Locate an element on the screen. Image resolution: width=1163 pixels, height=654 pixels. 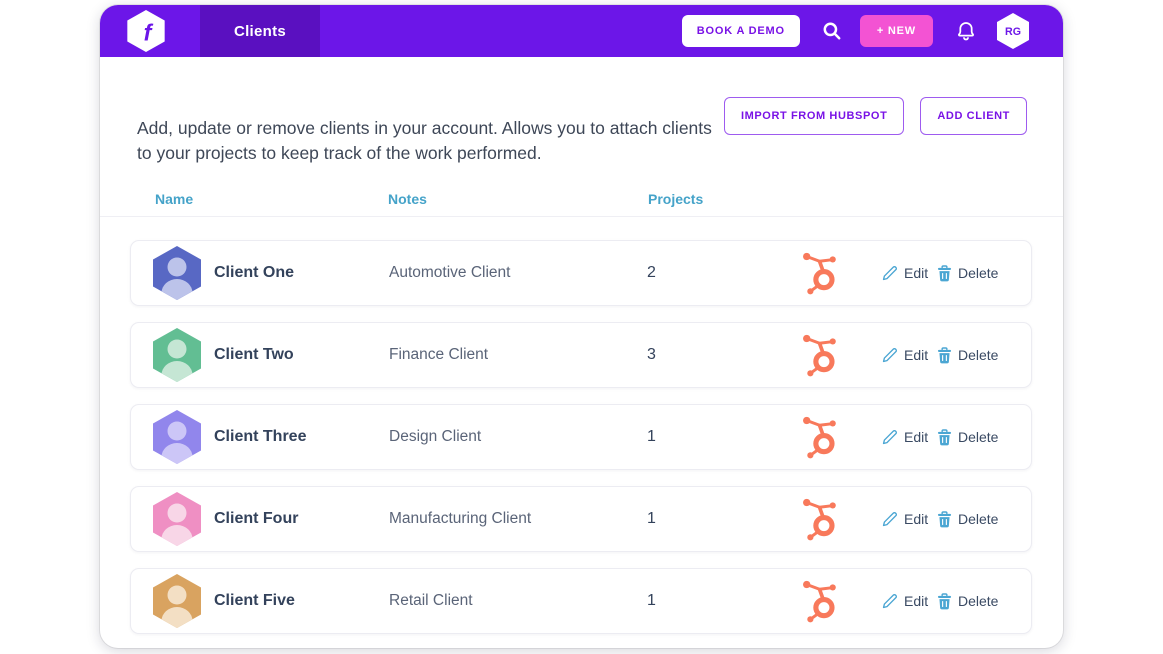
table-row: Client Five Retail Client 1 Edit Delete is located at coordinates (581, 601).